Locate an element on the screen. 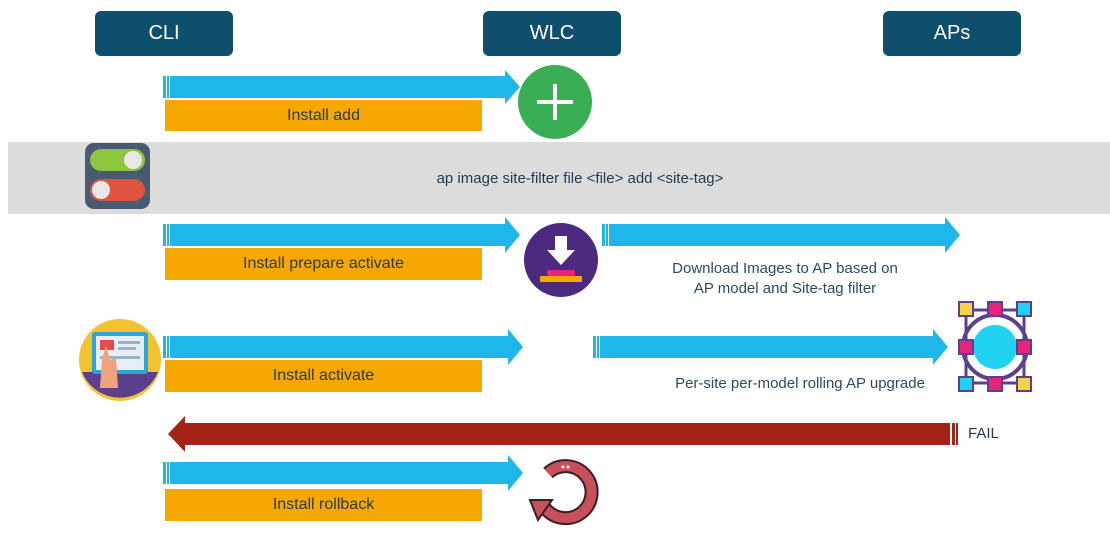  network-hub-icon is located at coordinates (995, 346).